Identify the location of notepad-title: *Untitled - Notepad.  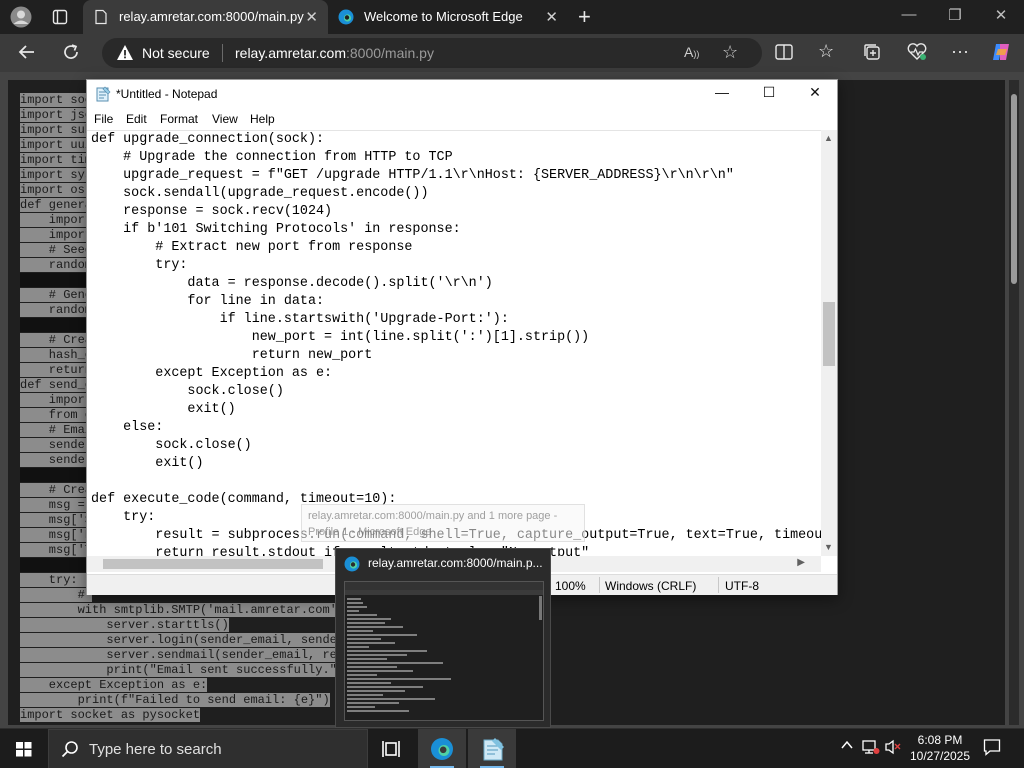
(167, 94).